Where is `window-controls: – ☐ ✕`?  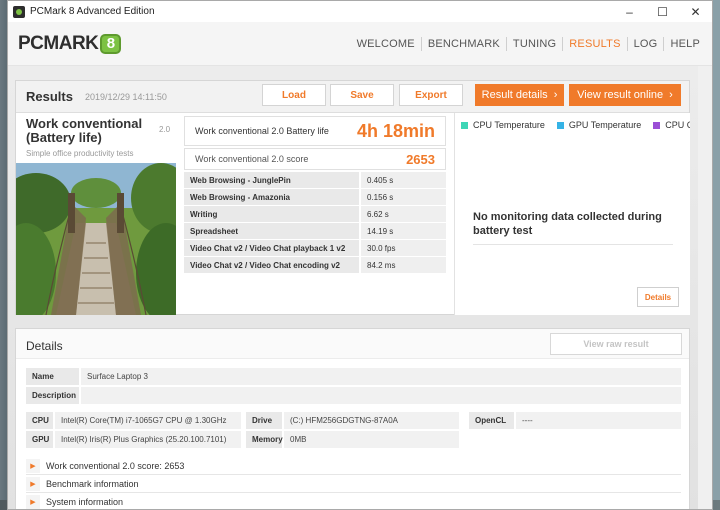
window-controls: – ☐ ✕ is located at coordinates (662, 11).